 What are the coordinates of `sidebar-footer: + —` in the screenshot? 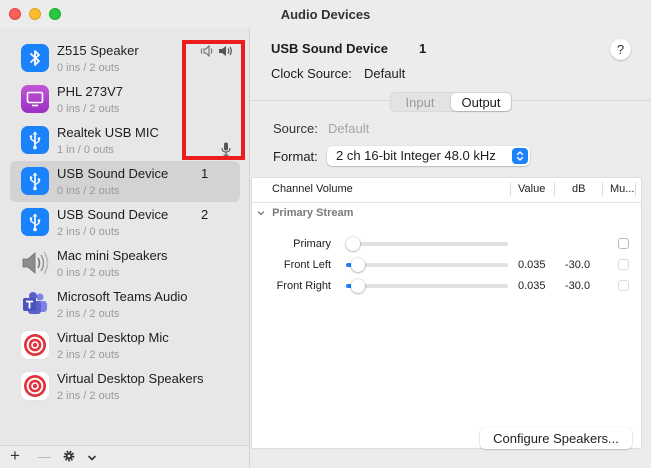 It's located at (124, 456).